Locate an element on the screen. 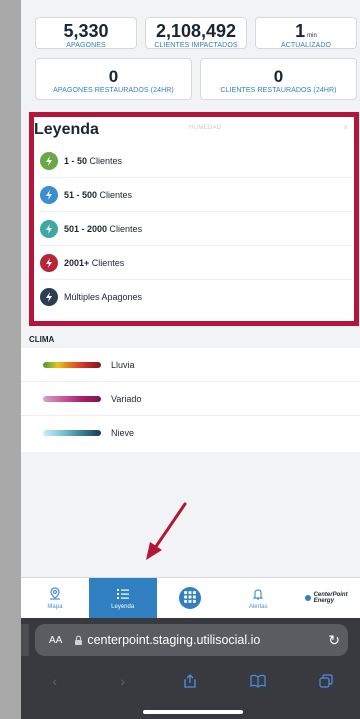  grid-menu-icon is located at coordinates (190, 598).